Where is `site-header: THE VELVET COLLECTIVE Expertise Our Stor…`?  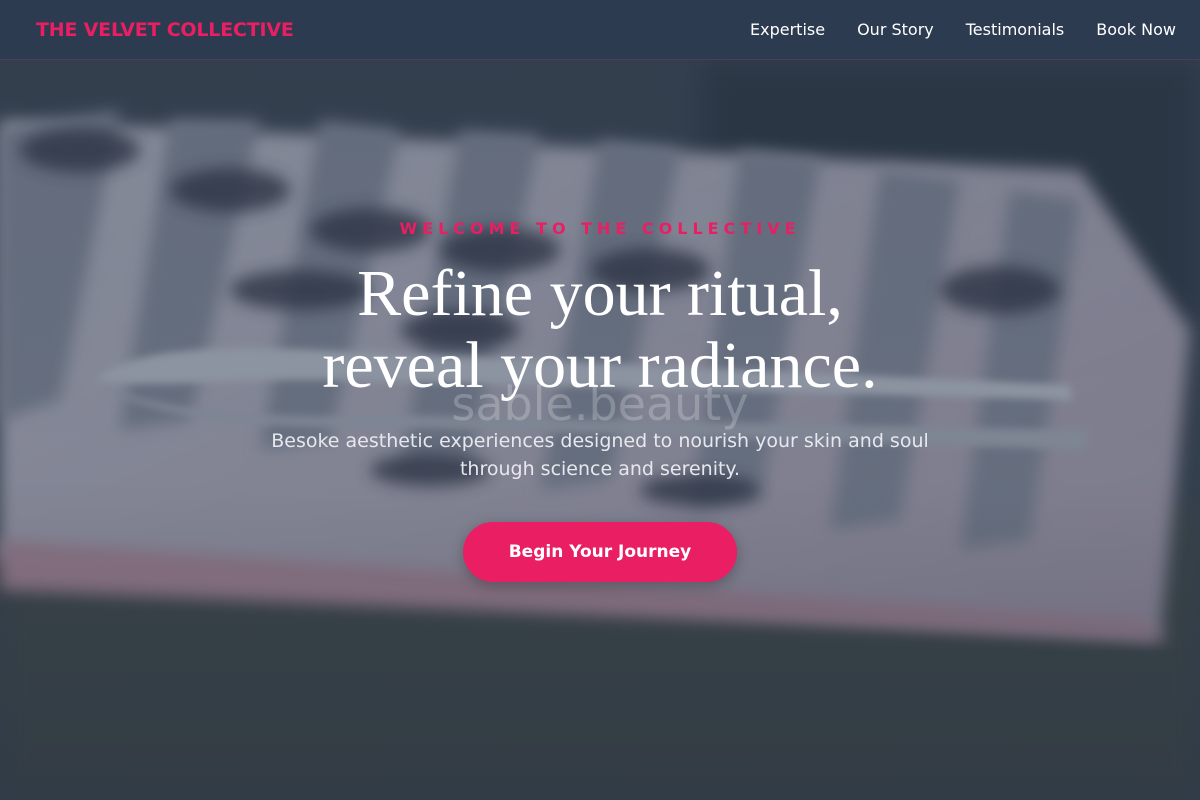
site-header: THE VELVET COLLECTIVE Expertise Our Stor… is located at coordinates (600, 30).